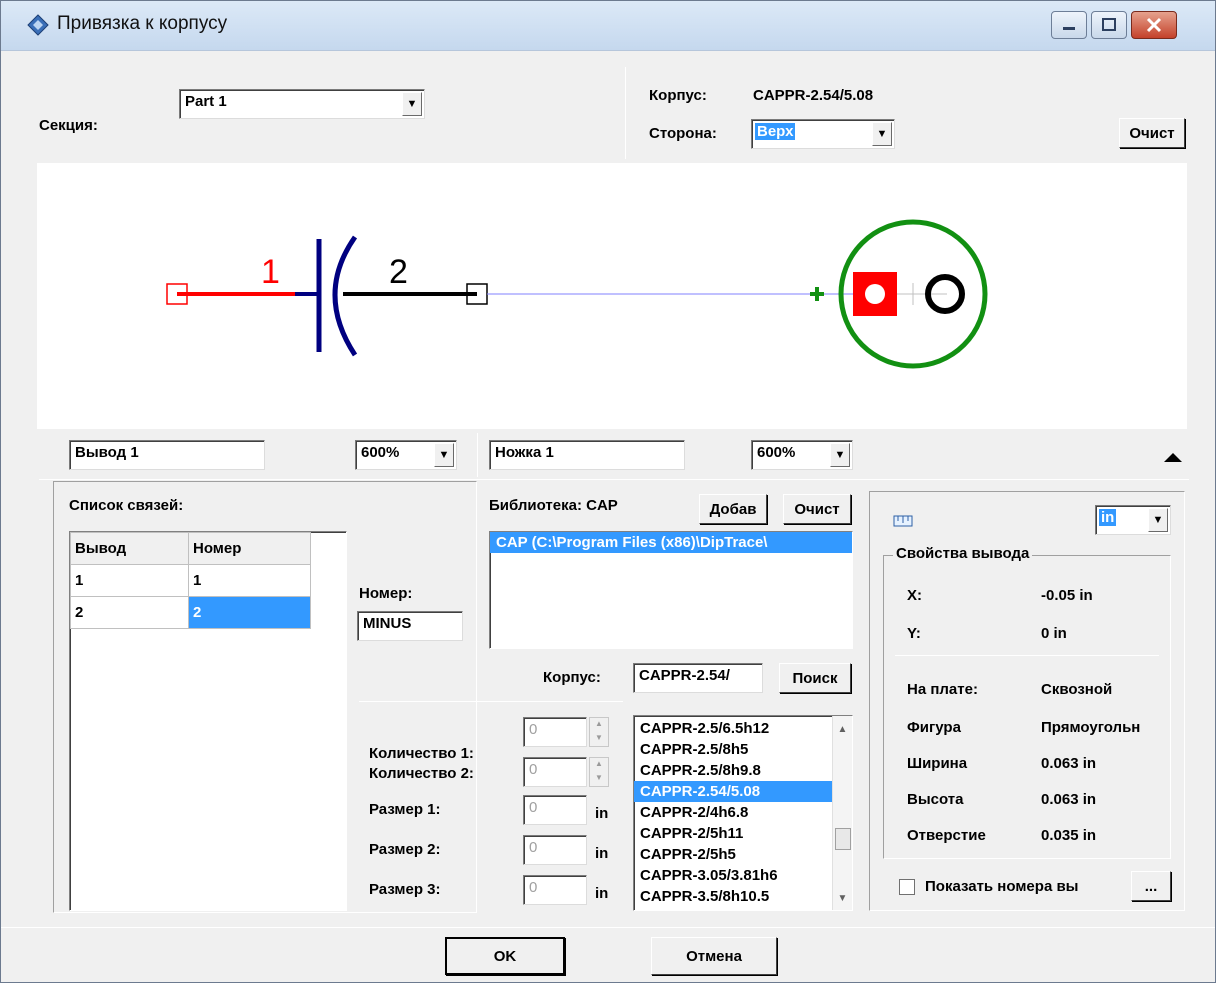 This screenshot has height=983, width=1216. I want to click on library-list-item: CAP (C:\Program Files (x86)\DipTrace\, so click(671, 542).